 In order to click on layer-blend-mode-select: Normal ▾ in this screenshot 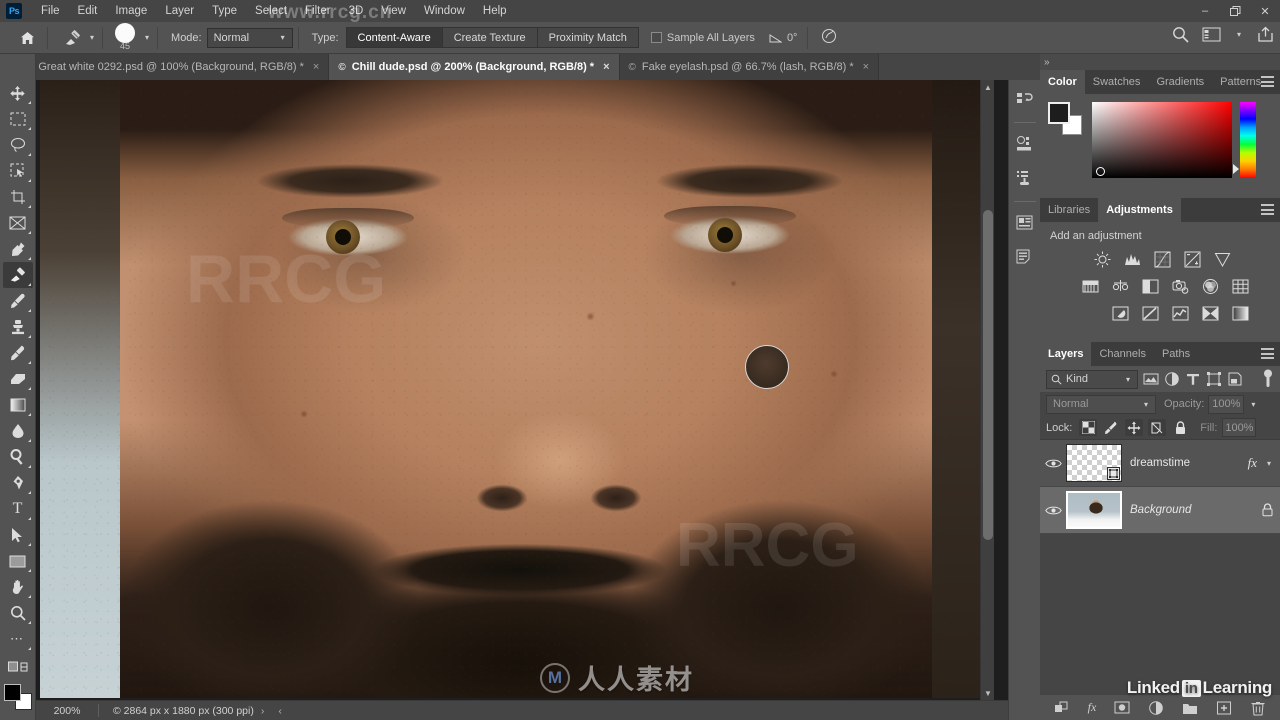, I will do `click(1101, 404)`.